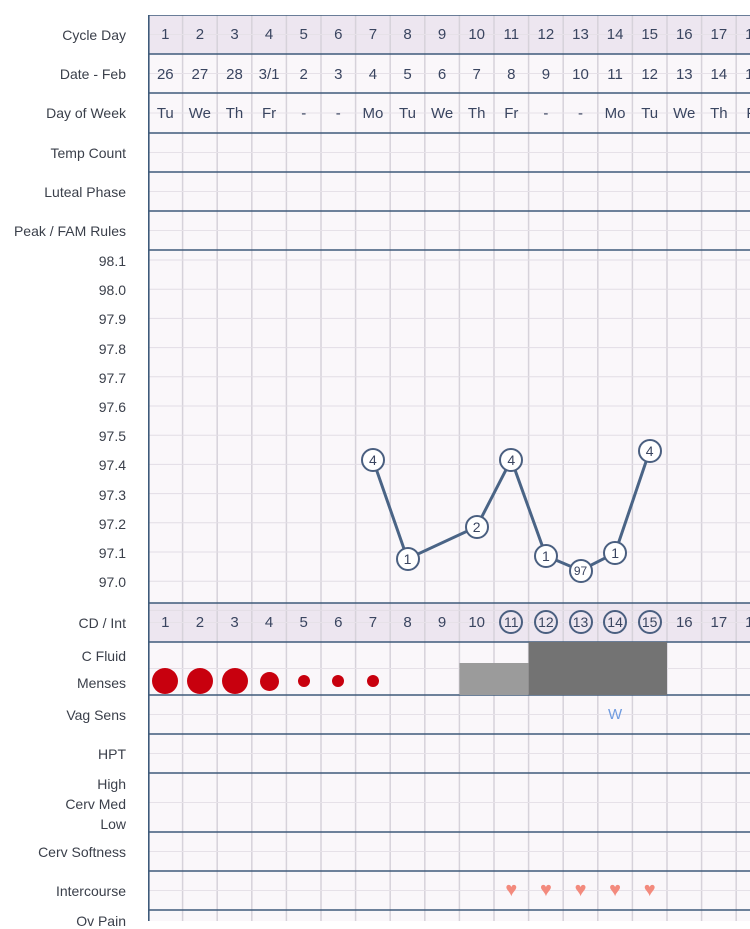  Describe the element at coordinates (112, 436) in the screenshot. I see `temp-axis-tick: 97.5` at that location.